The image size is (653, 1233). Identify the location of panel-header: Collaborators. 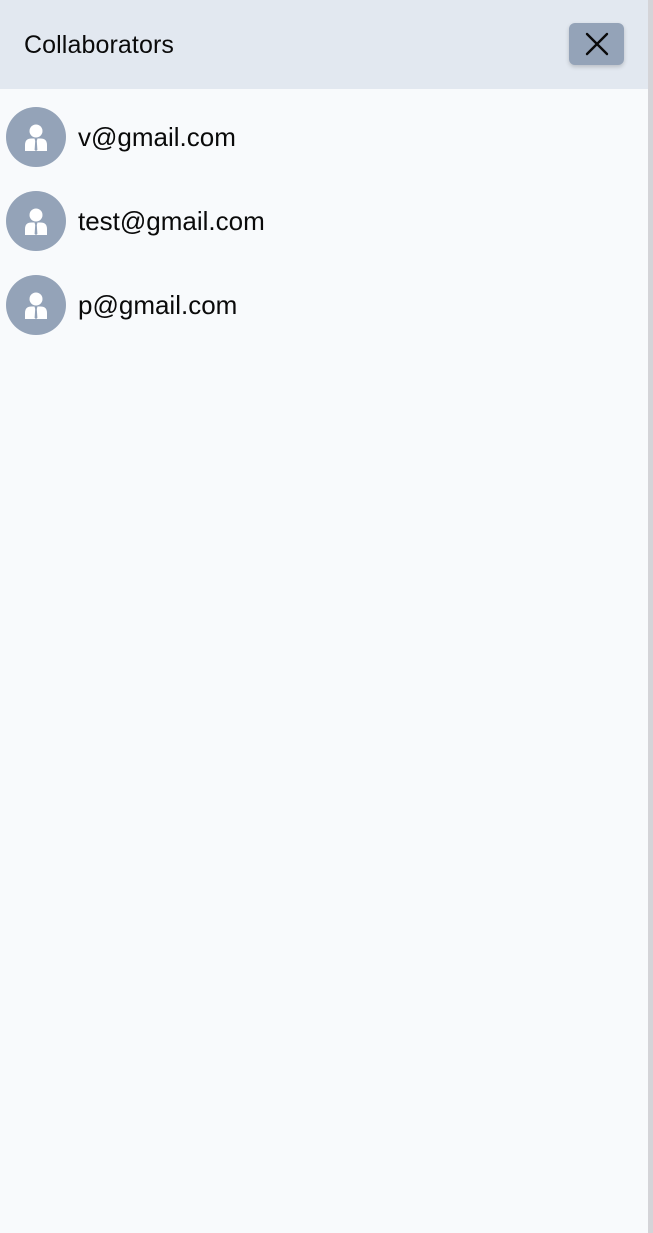
(324, 44).